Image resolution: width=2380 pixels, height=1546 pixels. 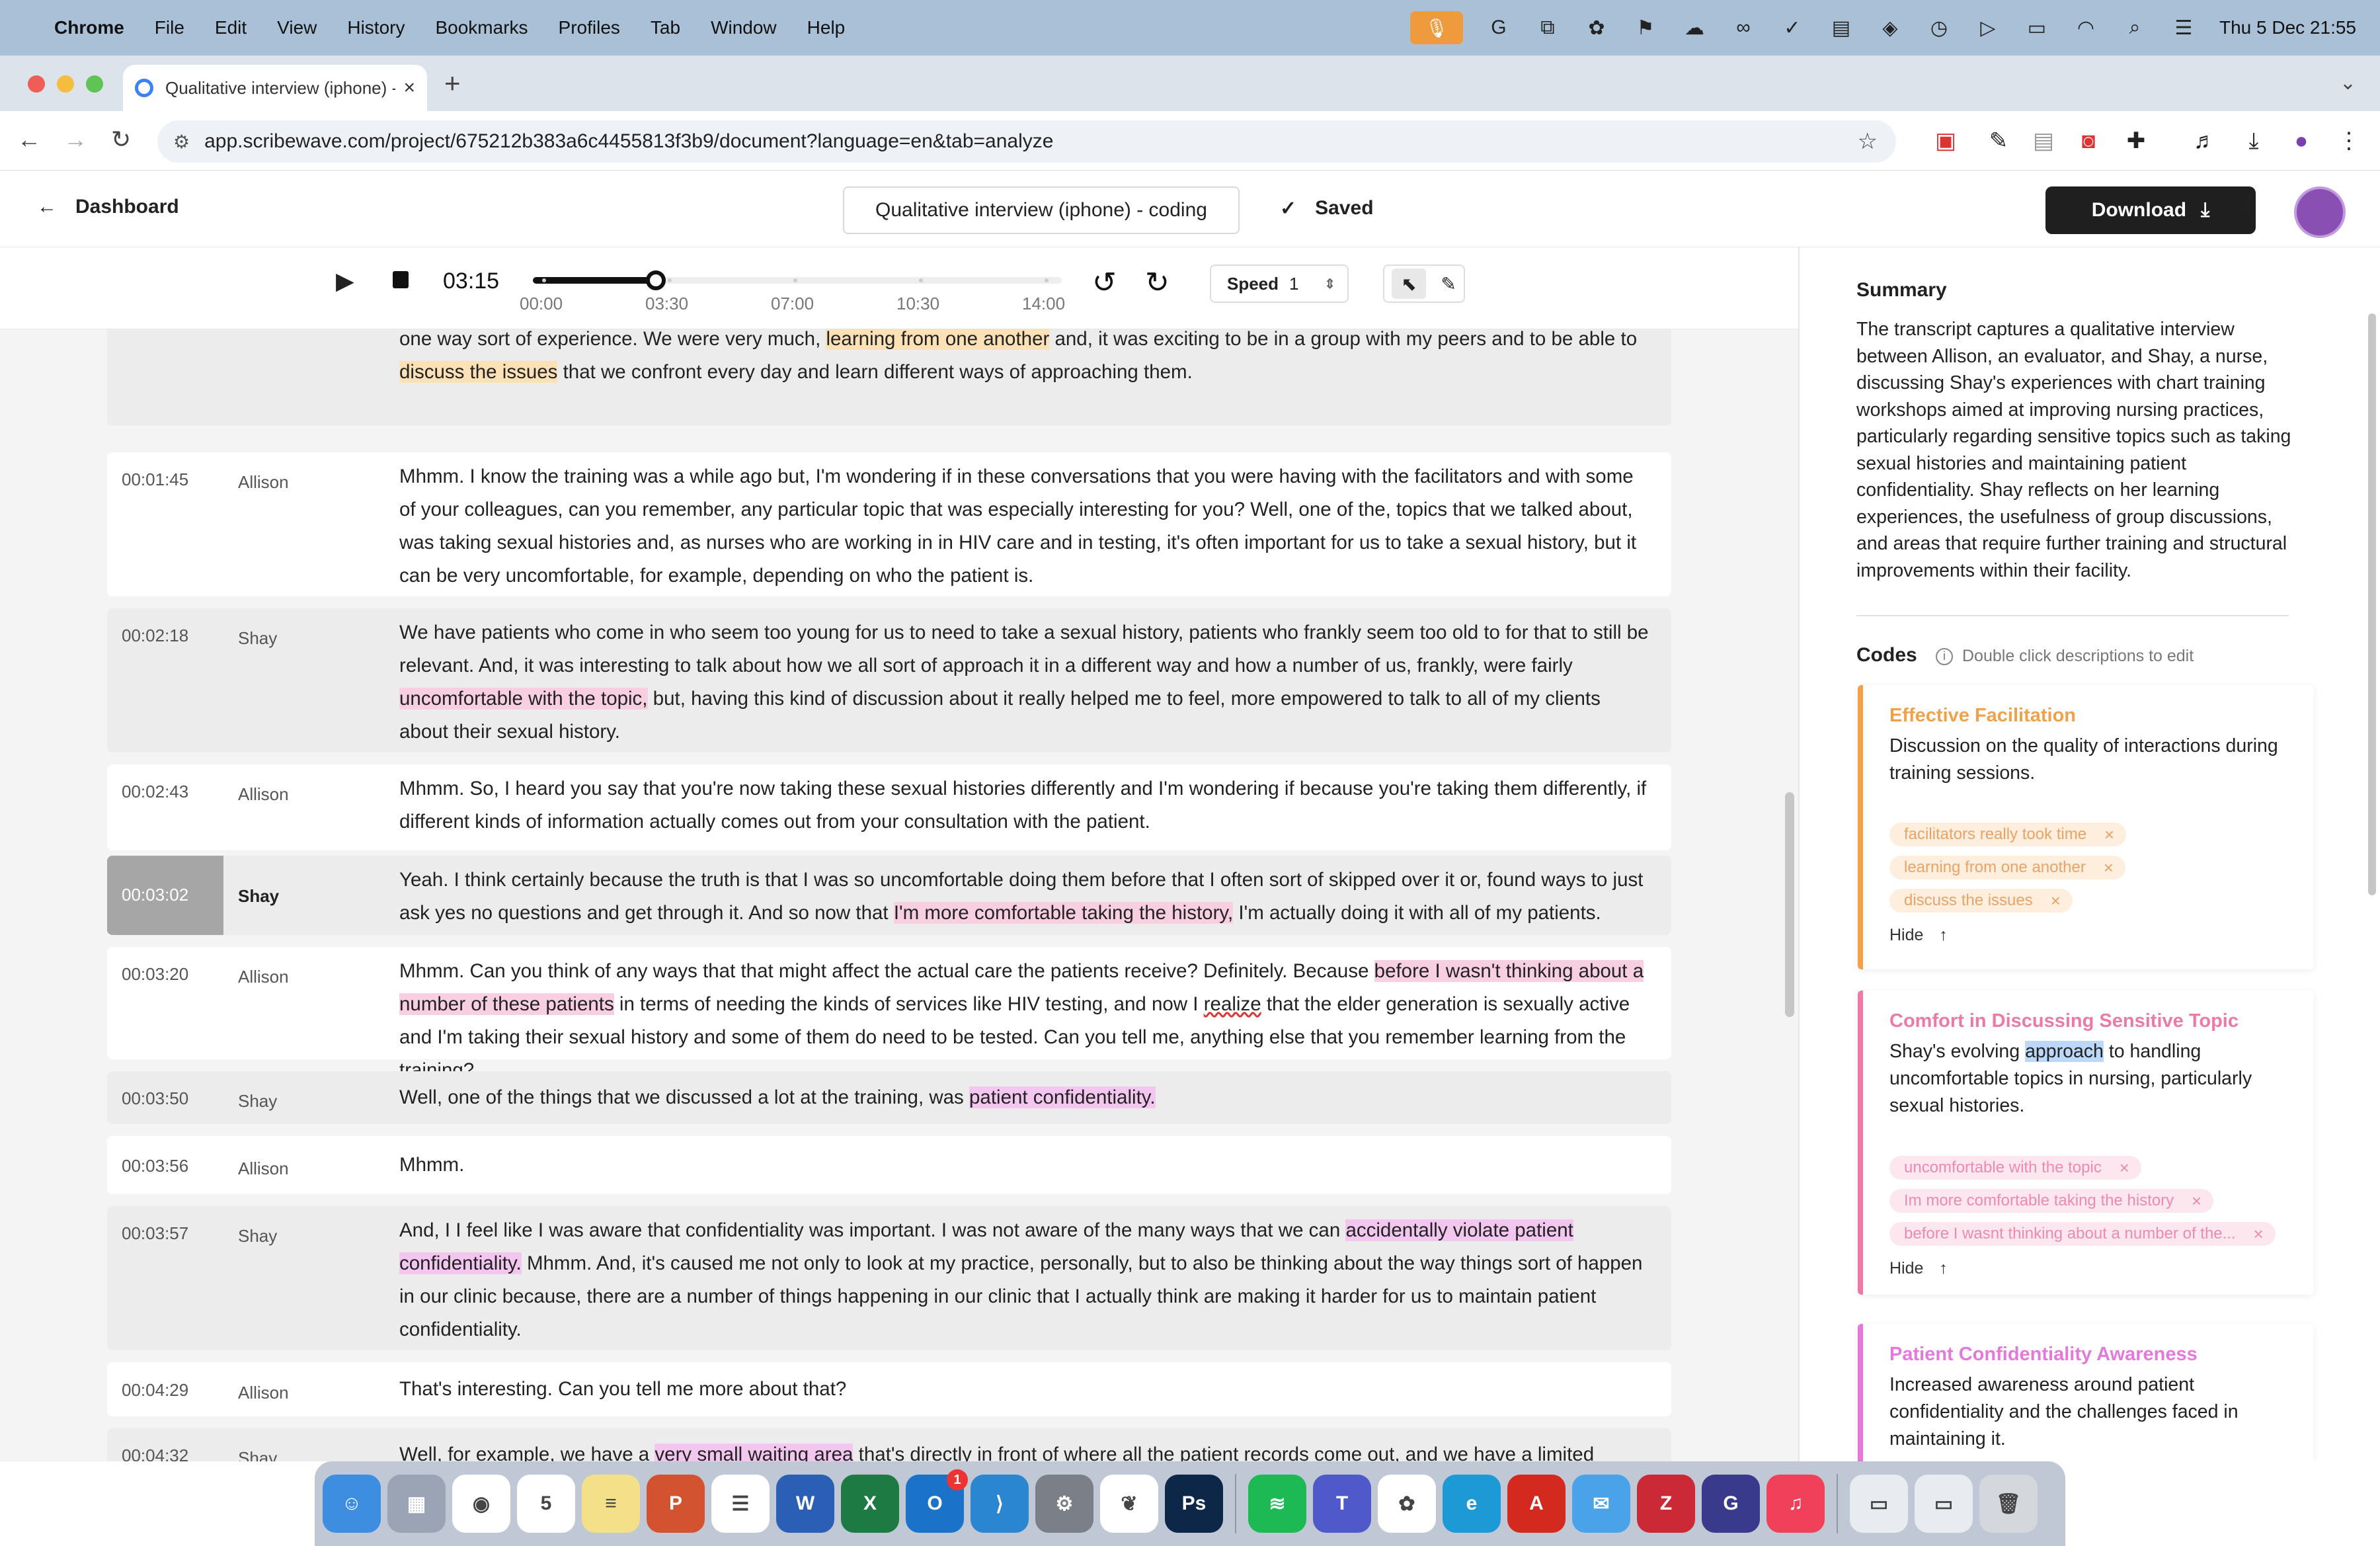 I want to click on time-machine-icon: ◷, so click(x=1939, y=28).